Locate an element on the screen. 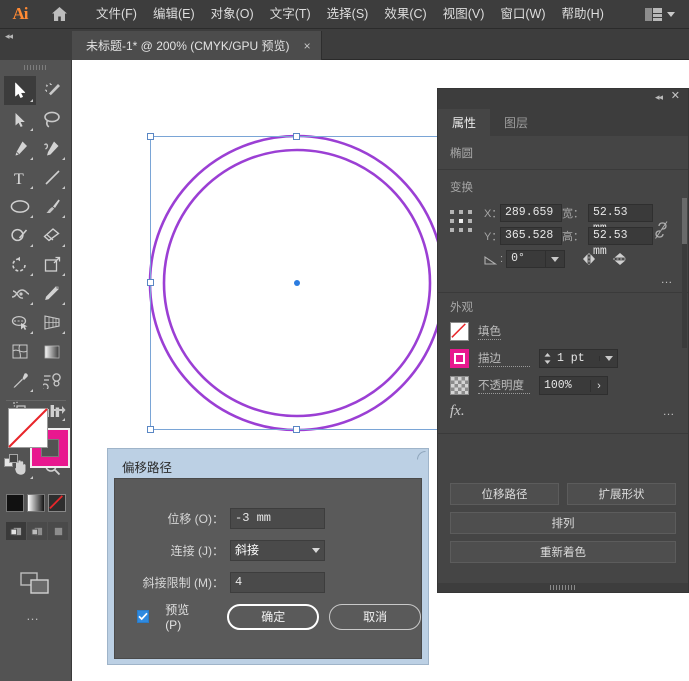  miter-limit-input: 4 is located at coordinates (277, 582).